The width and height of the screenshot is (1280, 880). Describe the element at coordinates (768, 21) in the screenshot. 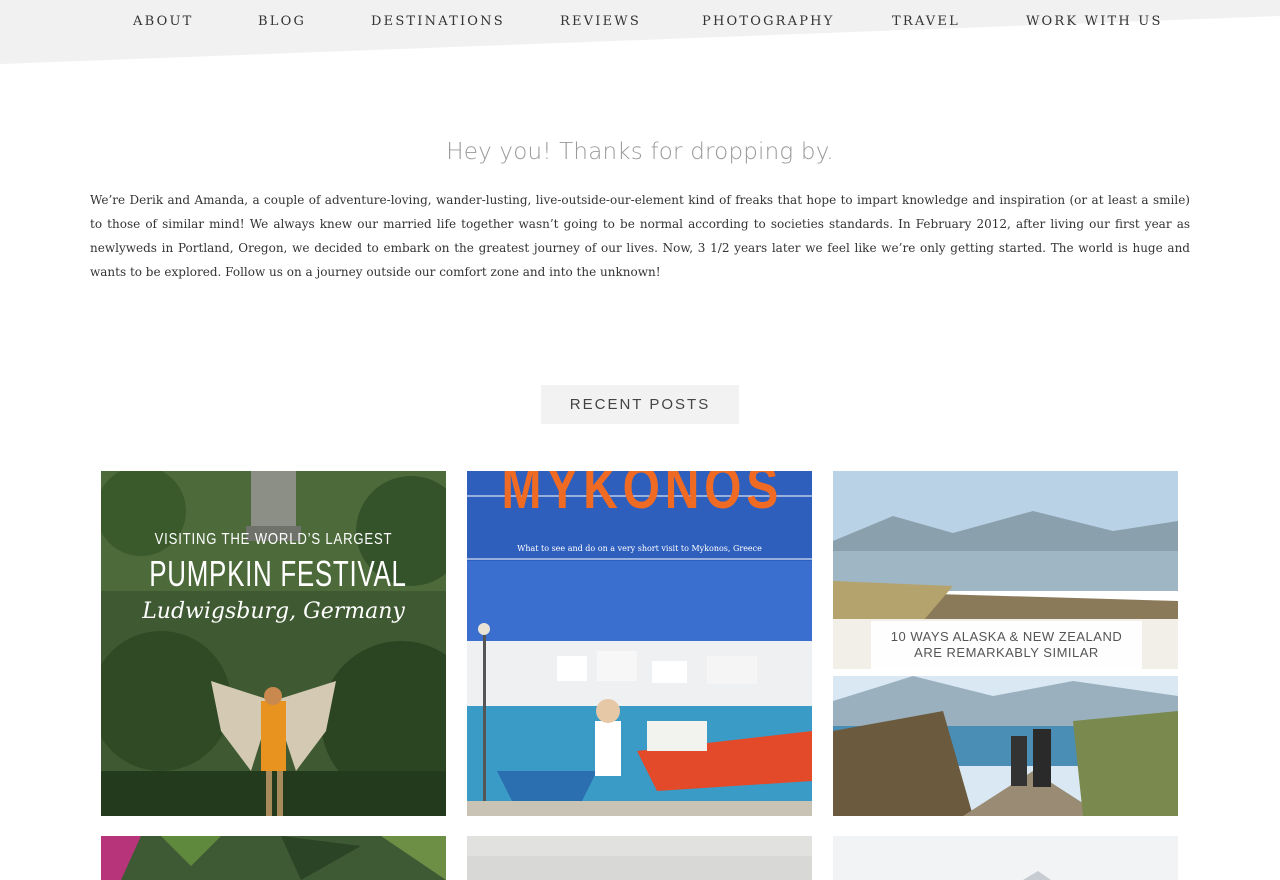

I see `nav-photography: PHOTOGRAPHY` at that location.